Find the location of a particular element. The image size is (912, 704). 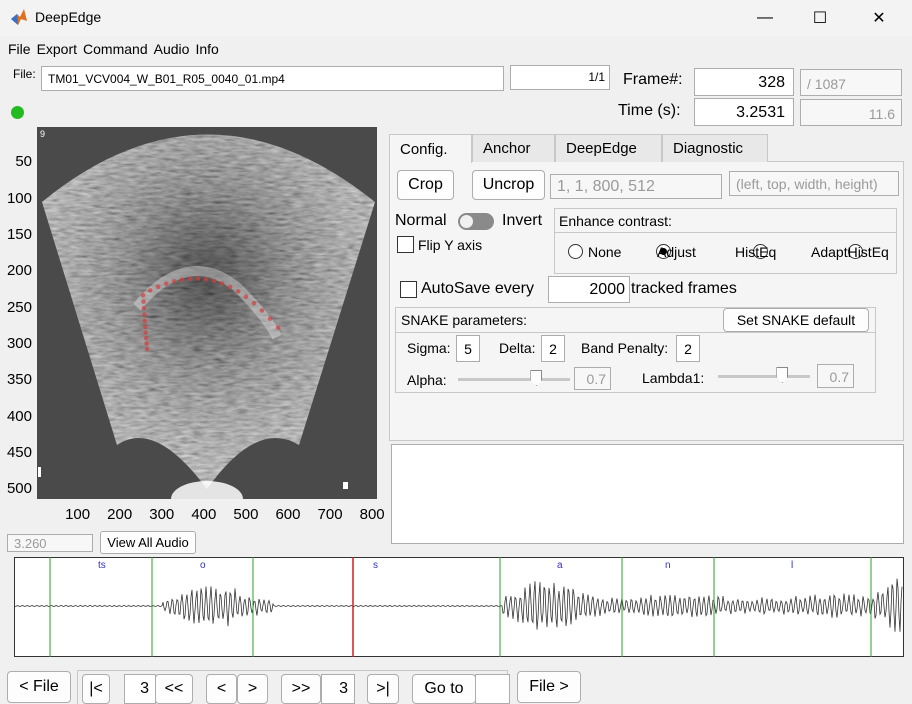

segment-label-l: l is located at coordinates (792, 565).